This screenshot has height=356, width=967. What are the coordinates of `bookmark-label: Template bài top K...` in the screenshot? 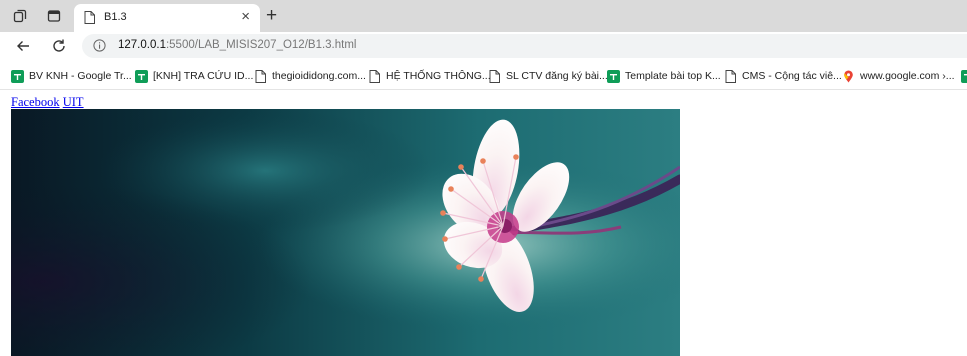 It's located at (673, 76).